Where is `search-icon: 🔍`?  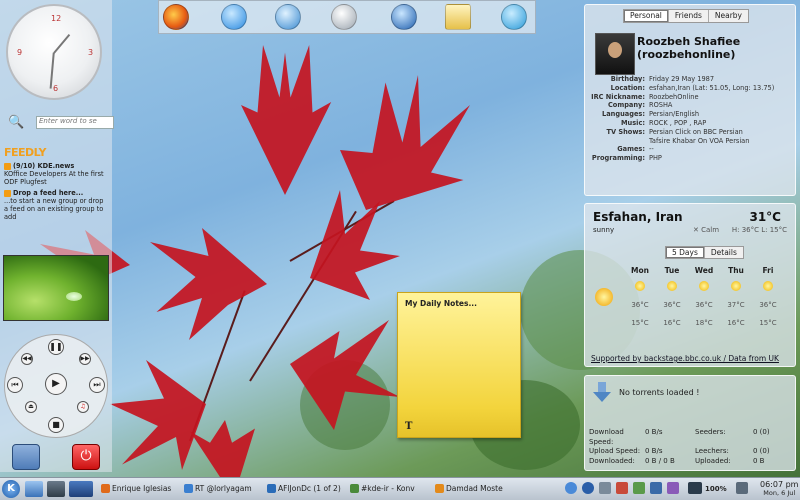
search-icon: 🔍 is located at coordinates (16, 122).